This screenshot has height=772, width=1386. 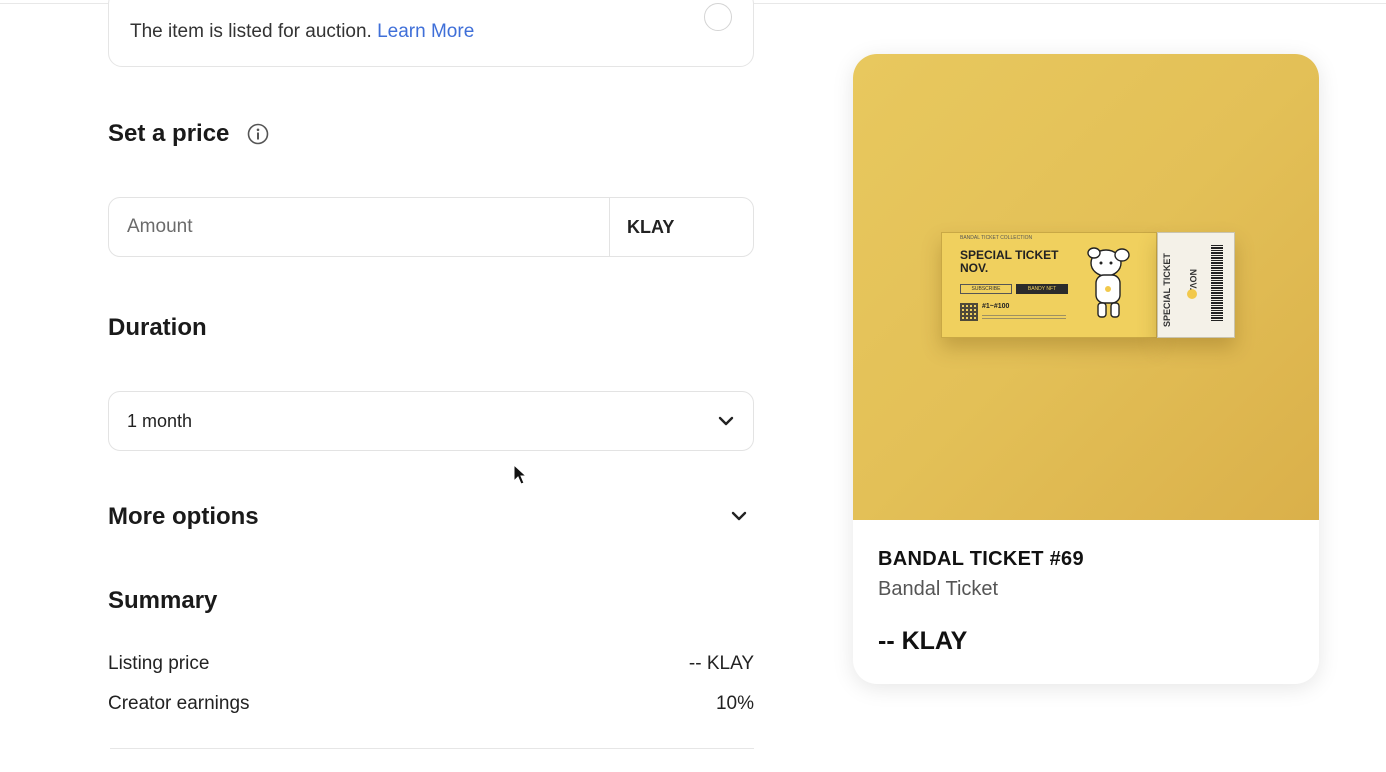 What do you see at coordinates (160, 420) in the screenshot?
I see `duration-value: 1 month` at bounding box center [160, 420].